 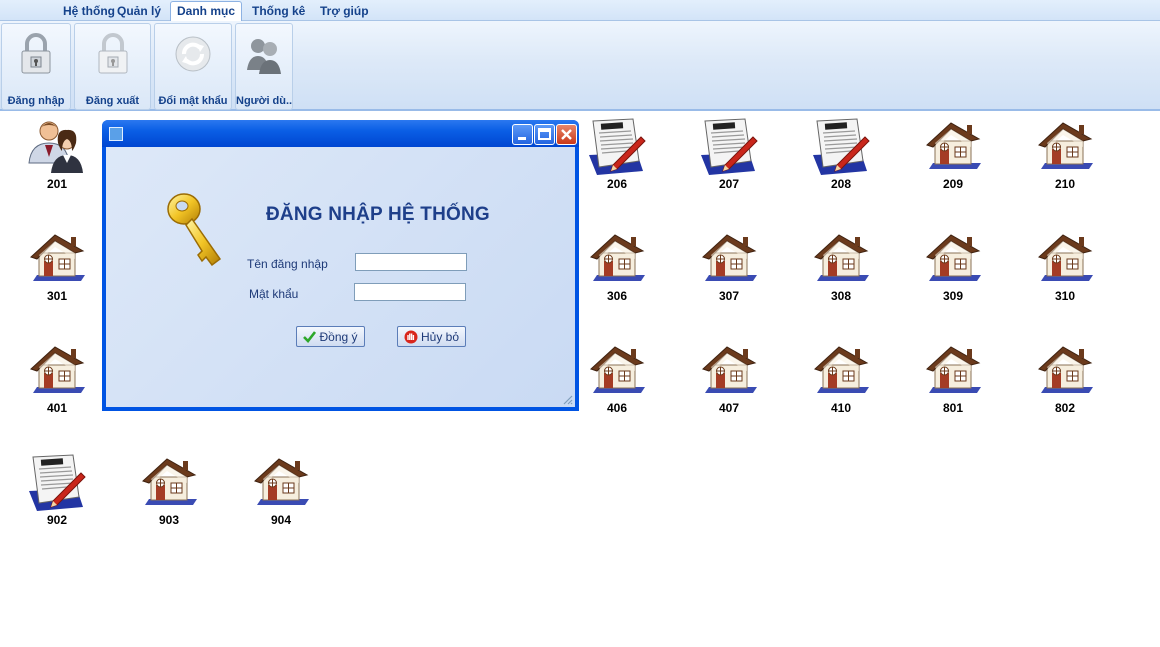 I want to click on change-password-button: Đổi mật khẩu, so click(x=193, y=66).